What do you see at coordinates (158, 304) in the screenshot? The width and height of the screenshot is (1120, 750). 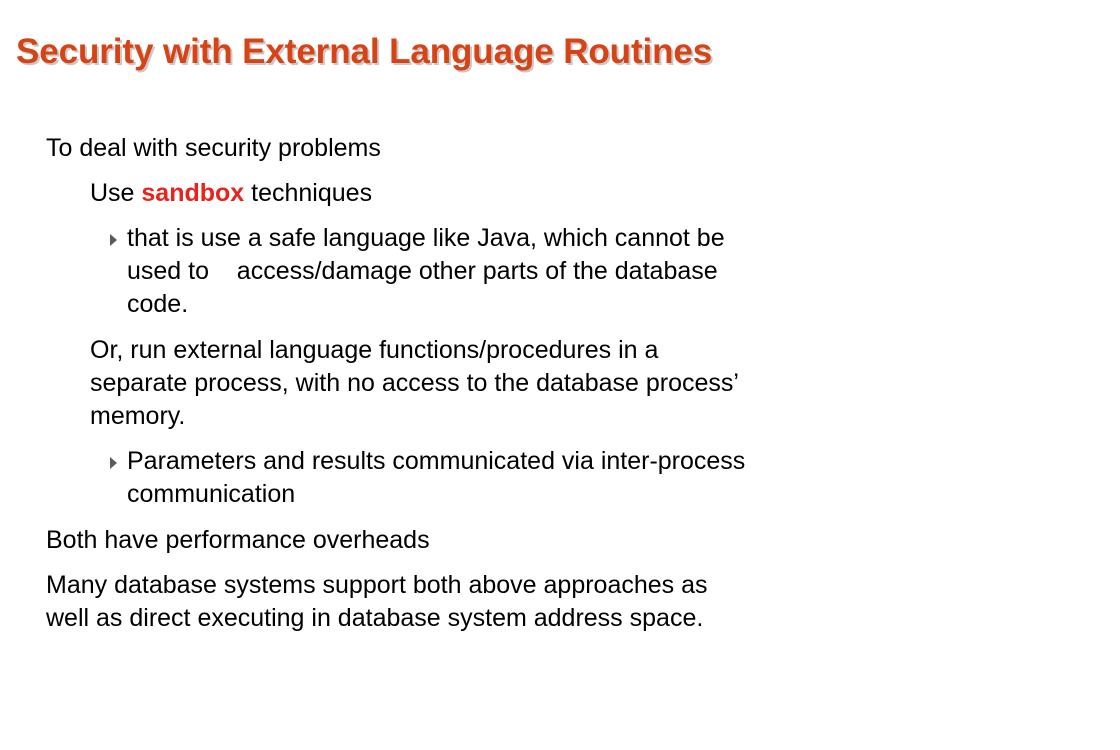 I see `sub-bullet-java-line-3: code.` at bounding box center [158, 304].